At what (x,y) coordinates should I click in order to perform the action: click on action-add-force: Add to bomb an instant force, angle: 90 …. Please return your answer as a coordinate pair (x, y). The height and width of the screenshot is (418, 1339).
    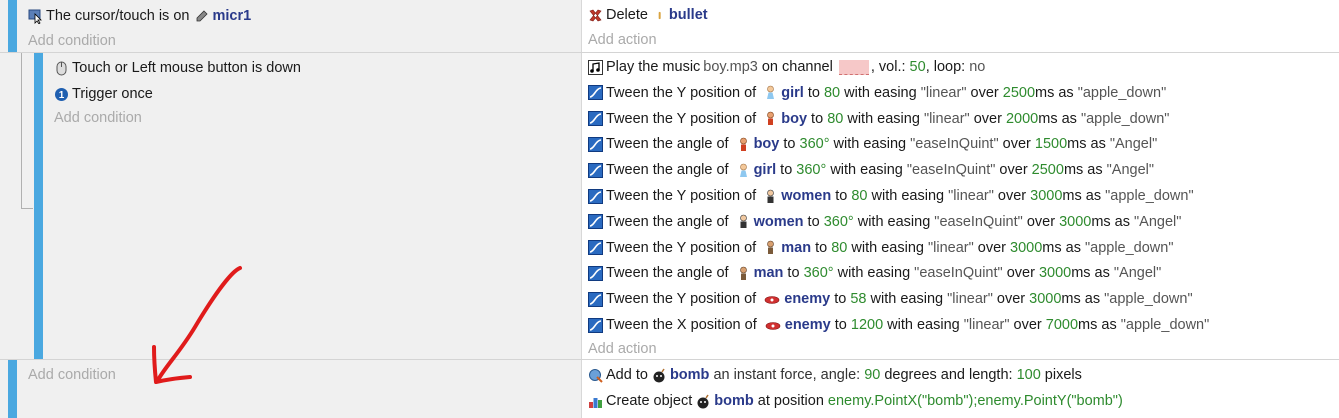
    Looking at the image, I should click on (960, 375).